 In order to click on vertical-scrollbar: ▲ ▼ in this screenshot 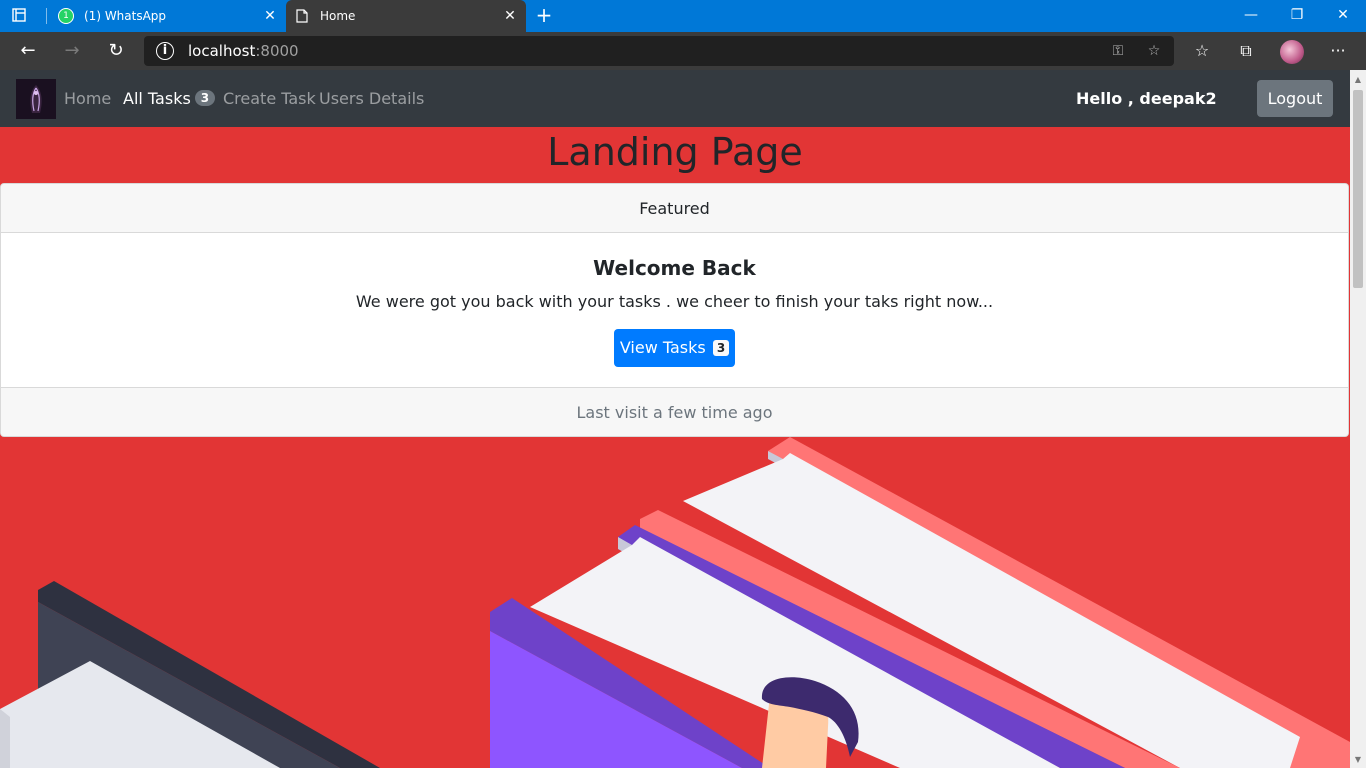, I will do `click(1358, 419)`.